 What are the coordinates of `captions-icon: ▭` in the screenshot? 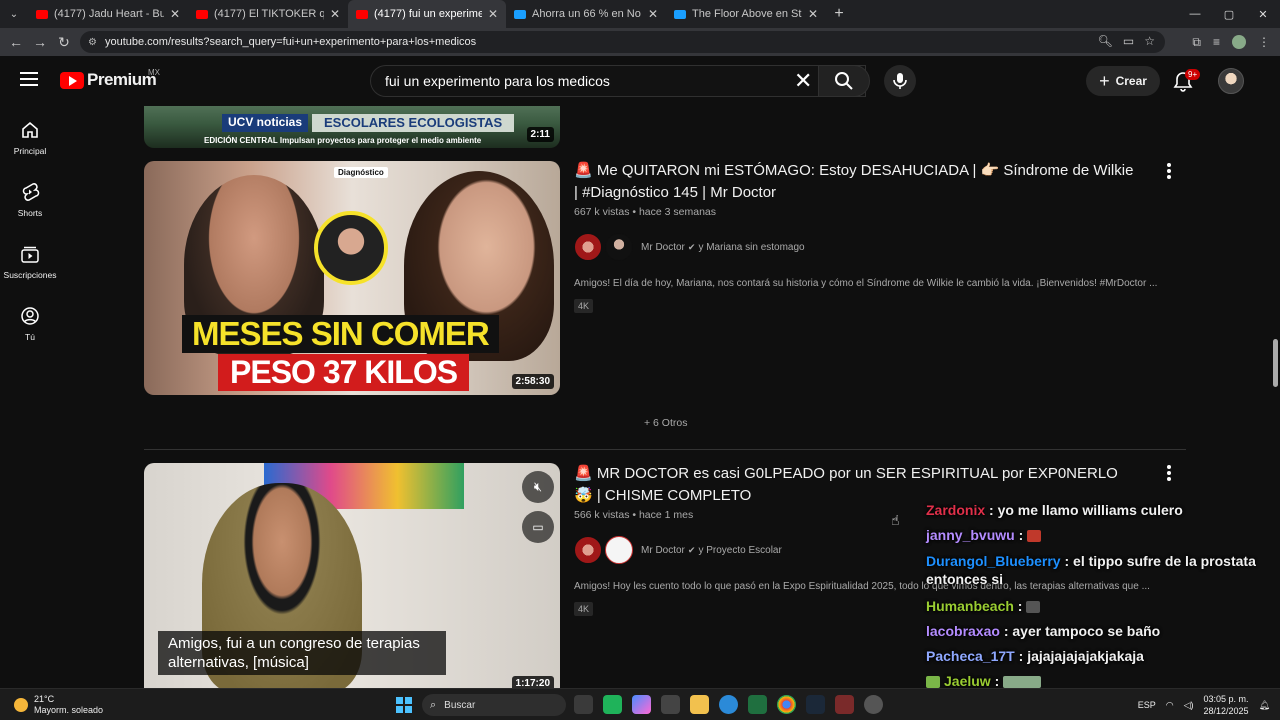 It's located at (538, 527).